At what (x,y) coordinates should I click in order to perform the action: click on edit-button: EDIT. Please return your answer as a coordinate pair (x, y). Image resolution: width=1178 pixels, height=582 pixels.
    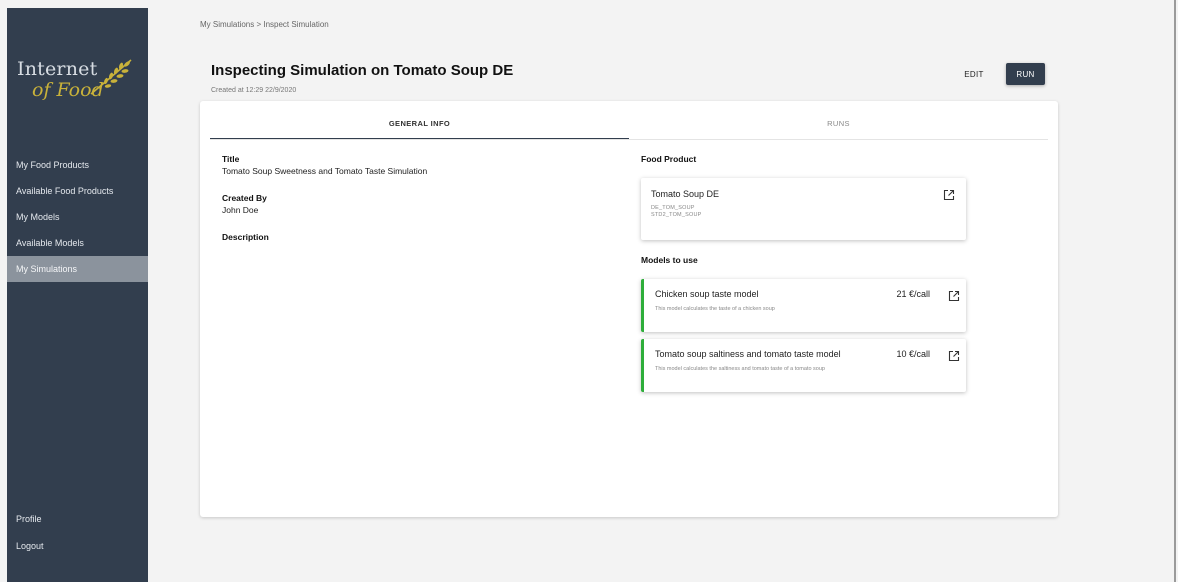
    Looking at the image, I should click on (974, 74).